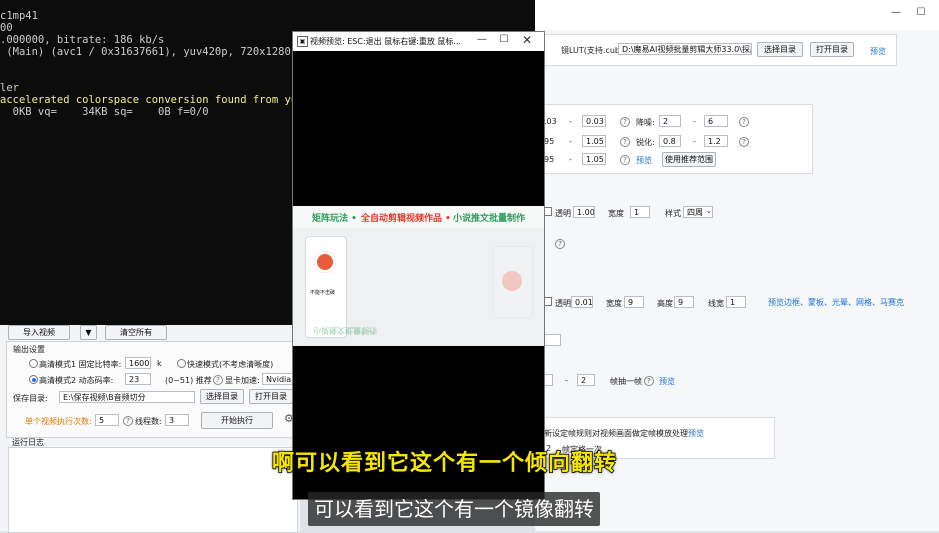 The height and width of the screenshot is (533, 939). I want to click on sharpen-max-input: 1.2, so click(716, 141).